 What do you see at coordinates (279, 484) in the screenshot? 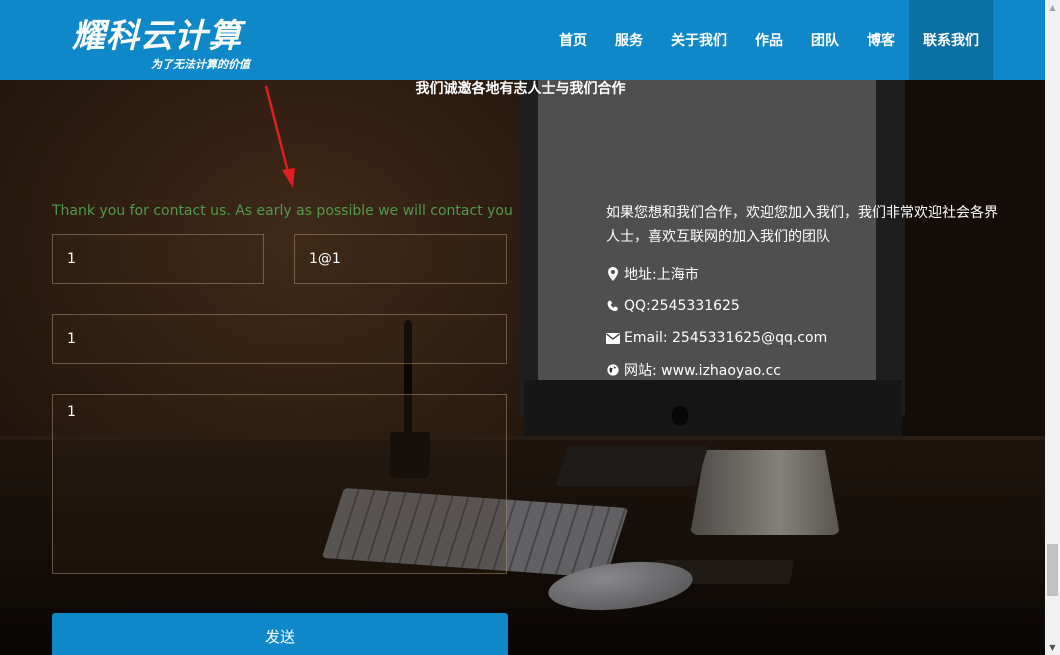
I see `message-textarea: 1` at bounding box center [279, 484].